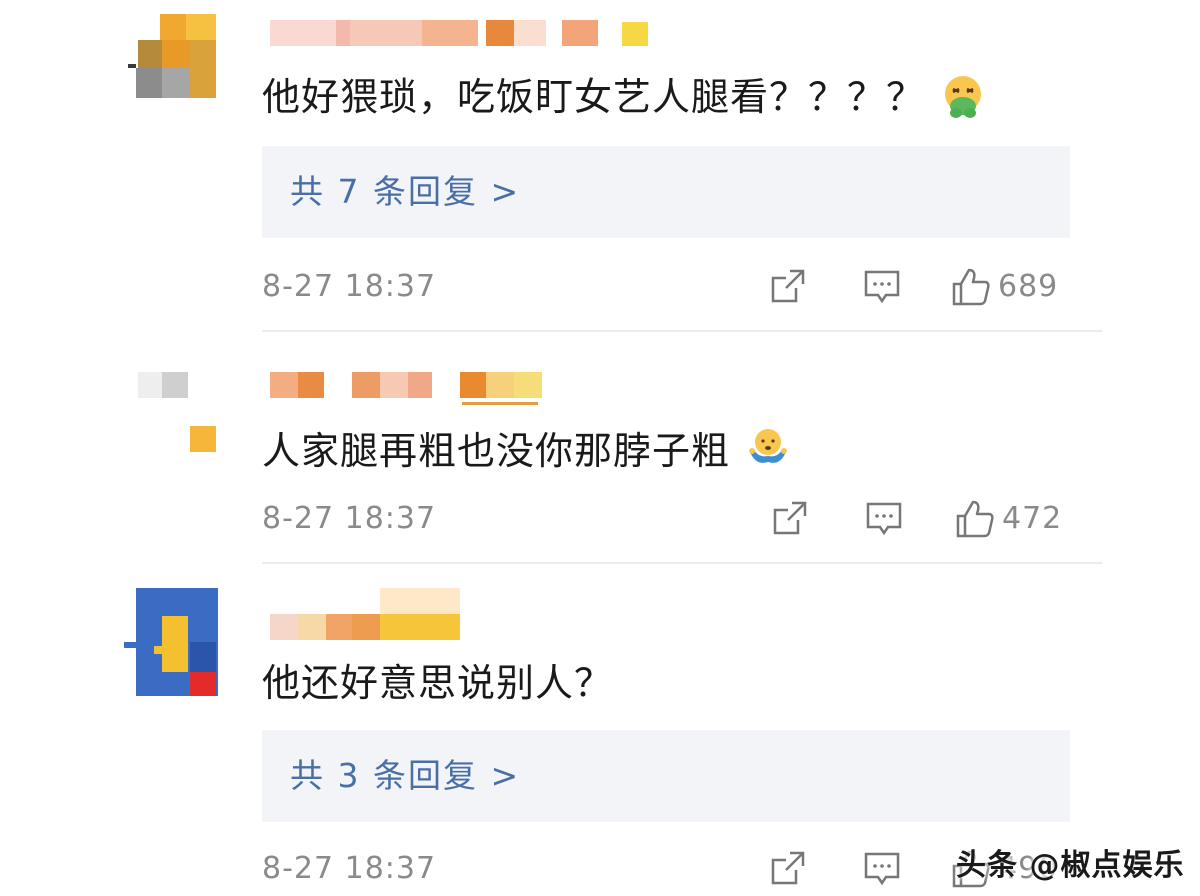  What do you see at coordinates (666, 192) in the screenshot?
I see `view-replies-button: 共 7 条回复 >` at bounding box center [666, 192].